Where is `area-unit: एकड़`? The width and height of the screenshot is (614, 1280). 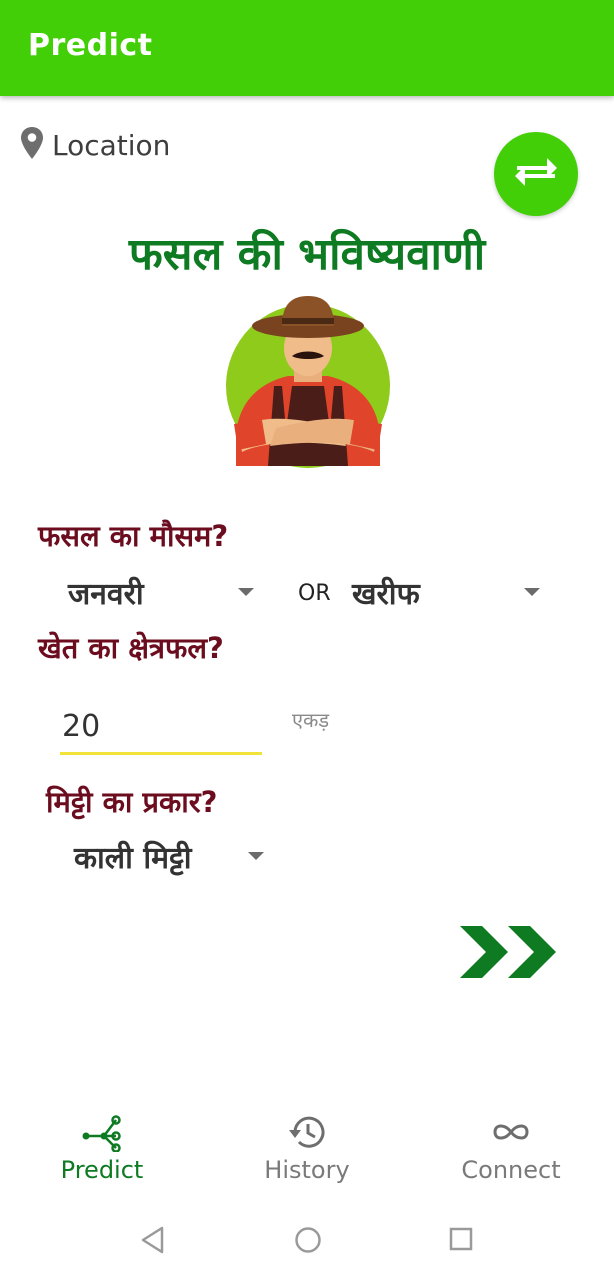 area-unit: एकड़ is located at coordinates (311, 720).